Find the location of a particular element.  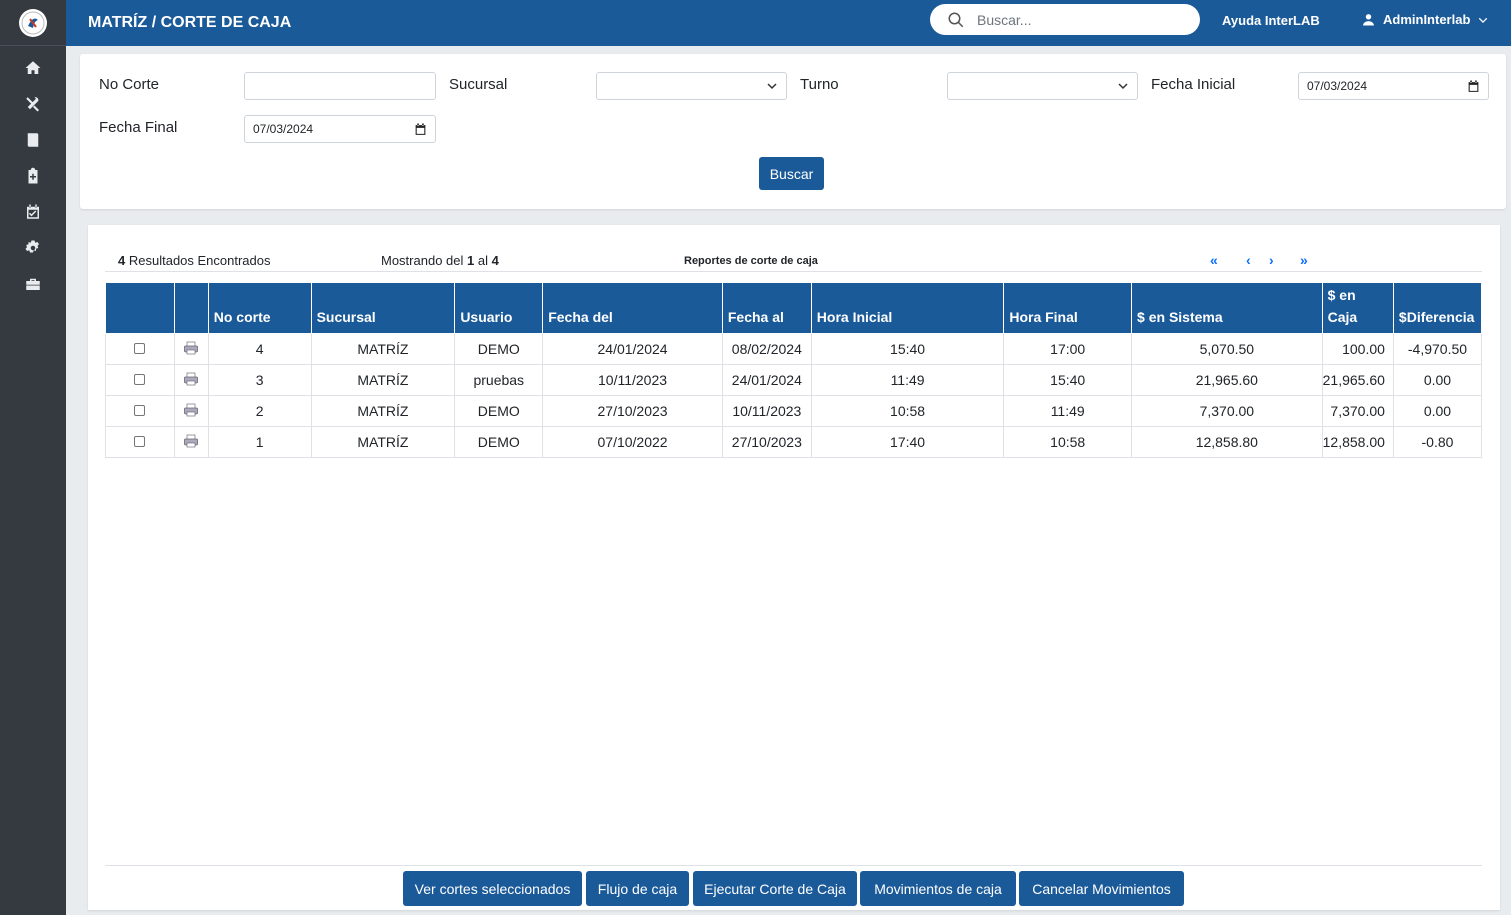

cell-fecha-al: 24/01/2024 is located at coordinates (766, 380).